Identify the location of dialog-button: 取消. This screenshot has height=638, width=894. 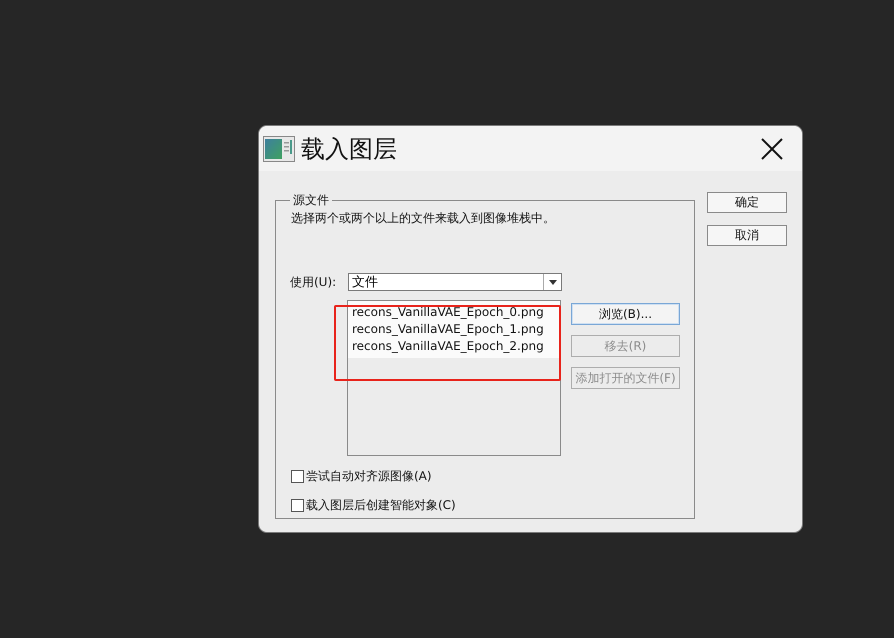
(747, 235).